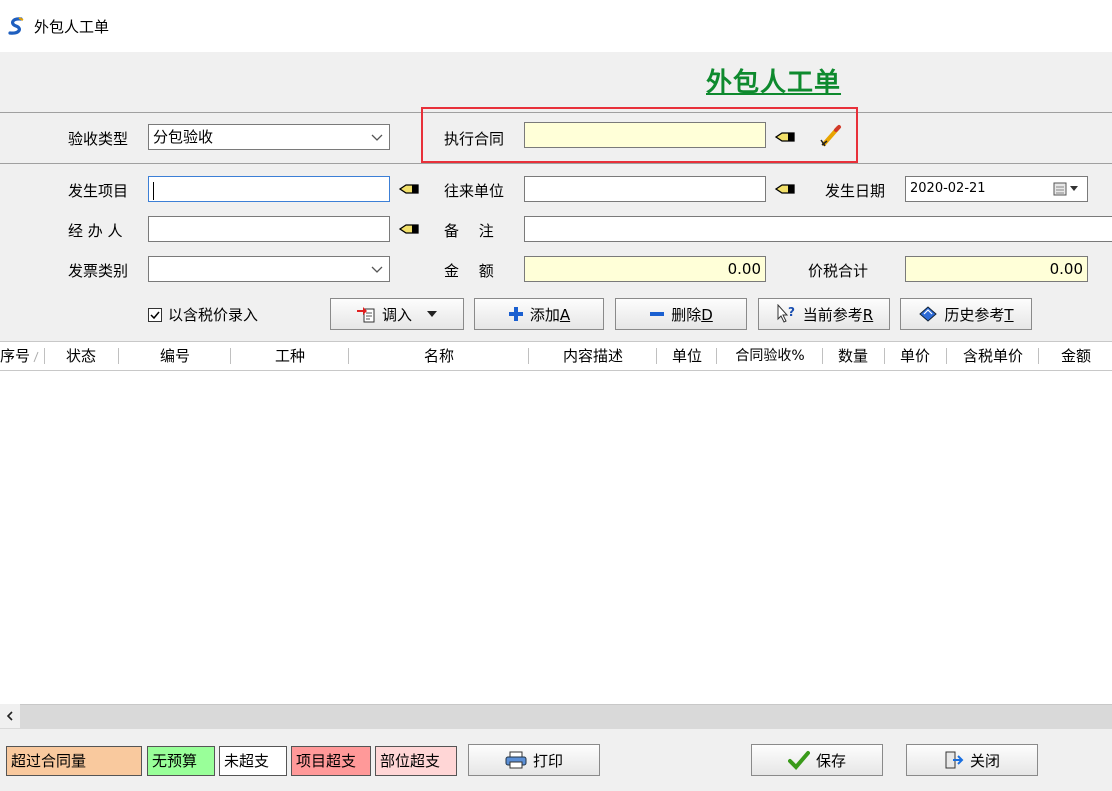 The width and height of the screenshot is (1112, 791). I want to click on add-shortcut: A, so click(565, 314).